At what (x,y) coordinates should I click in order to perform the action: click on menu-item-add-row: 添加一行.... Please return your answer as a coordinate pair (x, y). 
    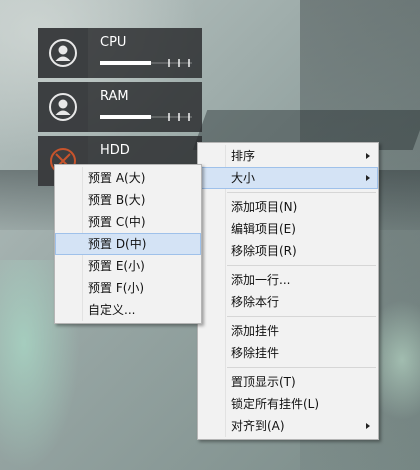
    Looking at the image, I should click on (288, 280).